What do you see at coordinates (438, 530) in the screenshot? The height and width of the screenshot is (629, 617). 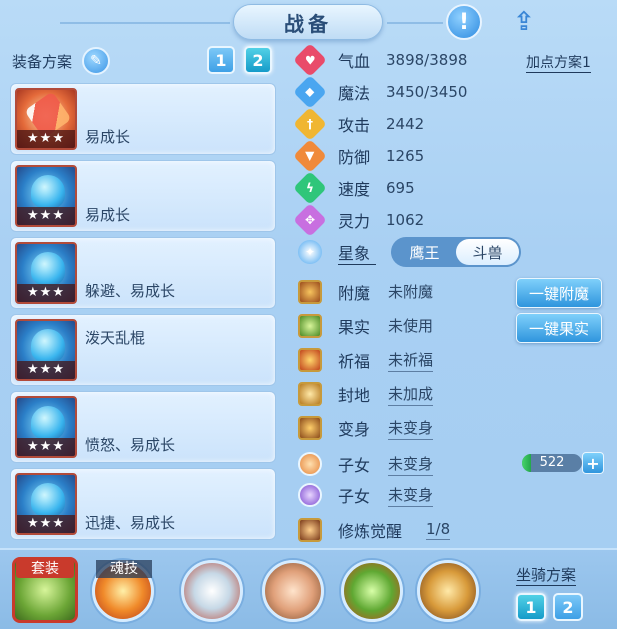 I see `extra-value: 1/8` at bounding box center [438, 530].